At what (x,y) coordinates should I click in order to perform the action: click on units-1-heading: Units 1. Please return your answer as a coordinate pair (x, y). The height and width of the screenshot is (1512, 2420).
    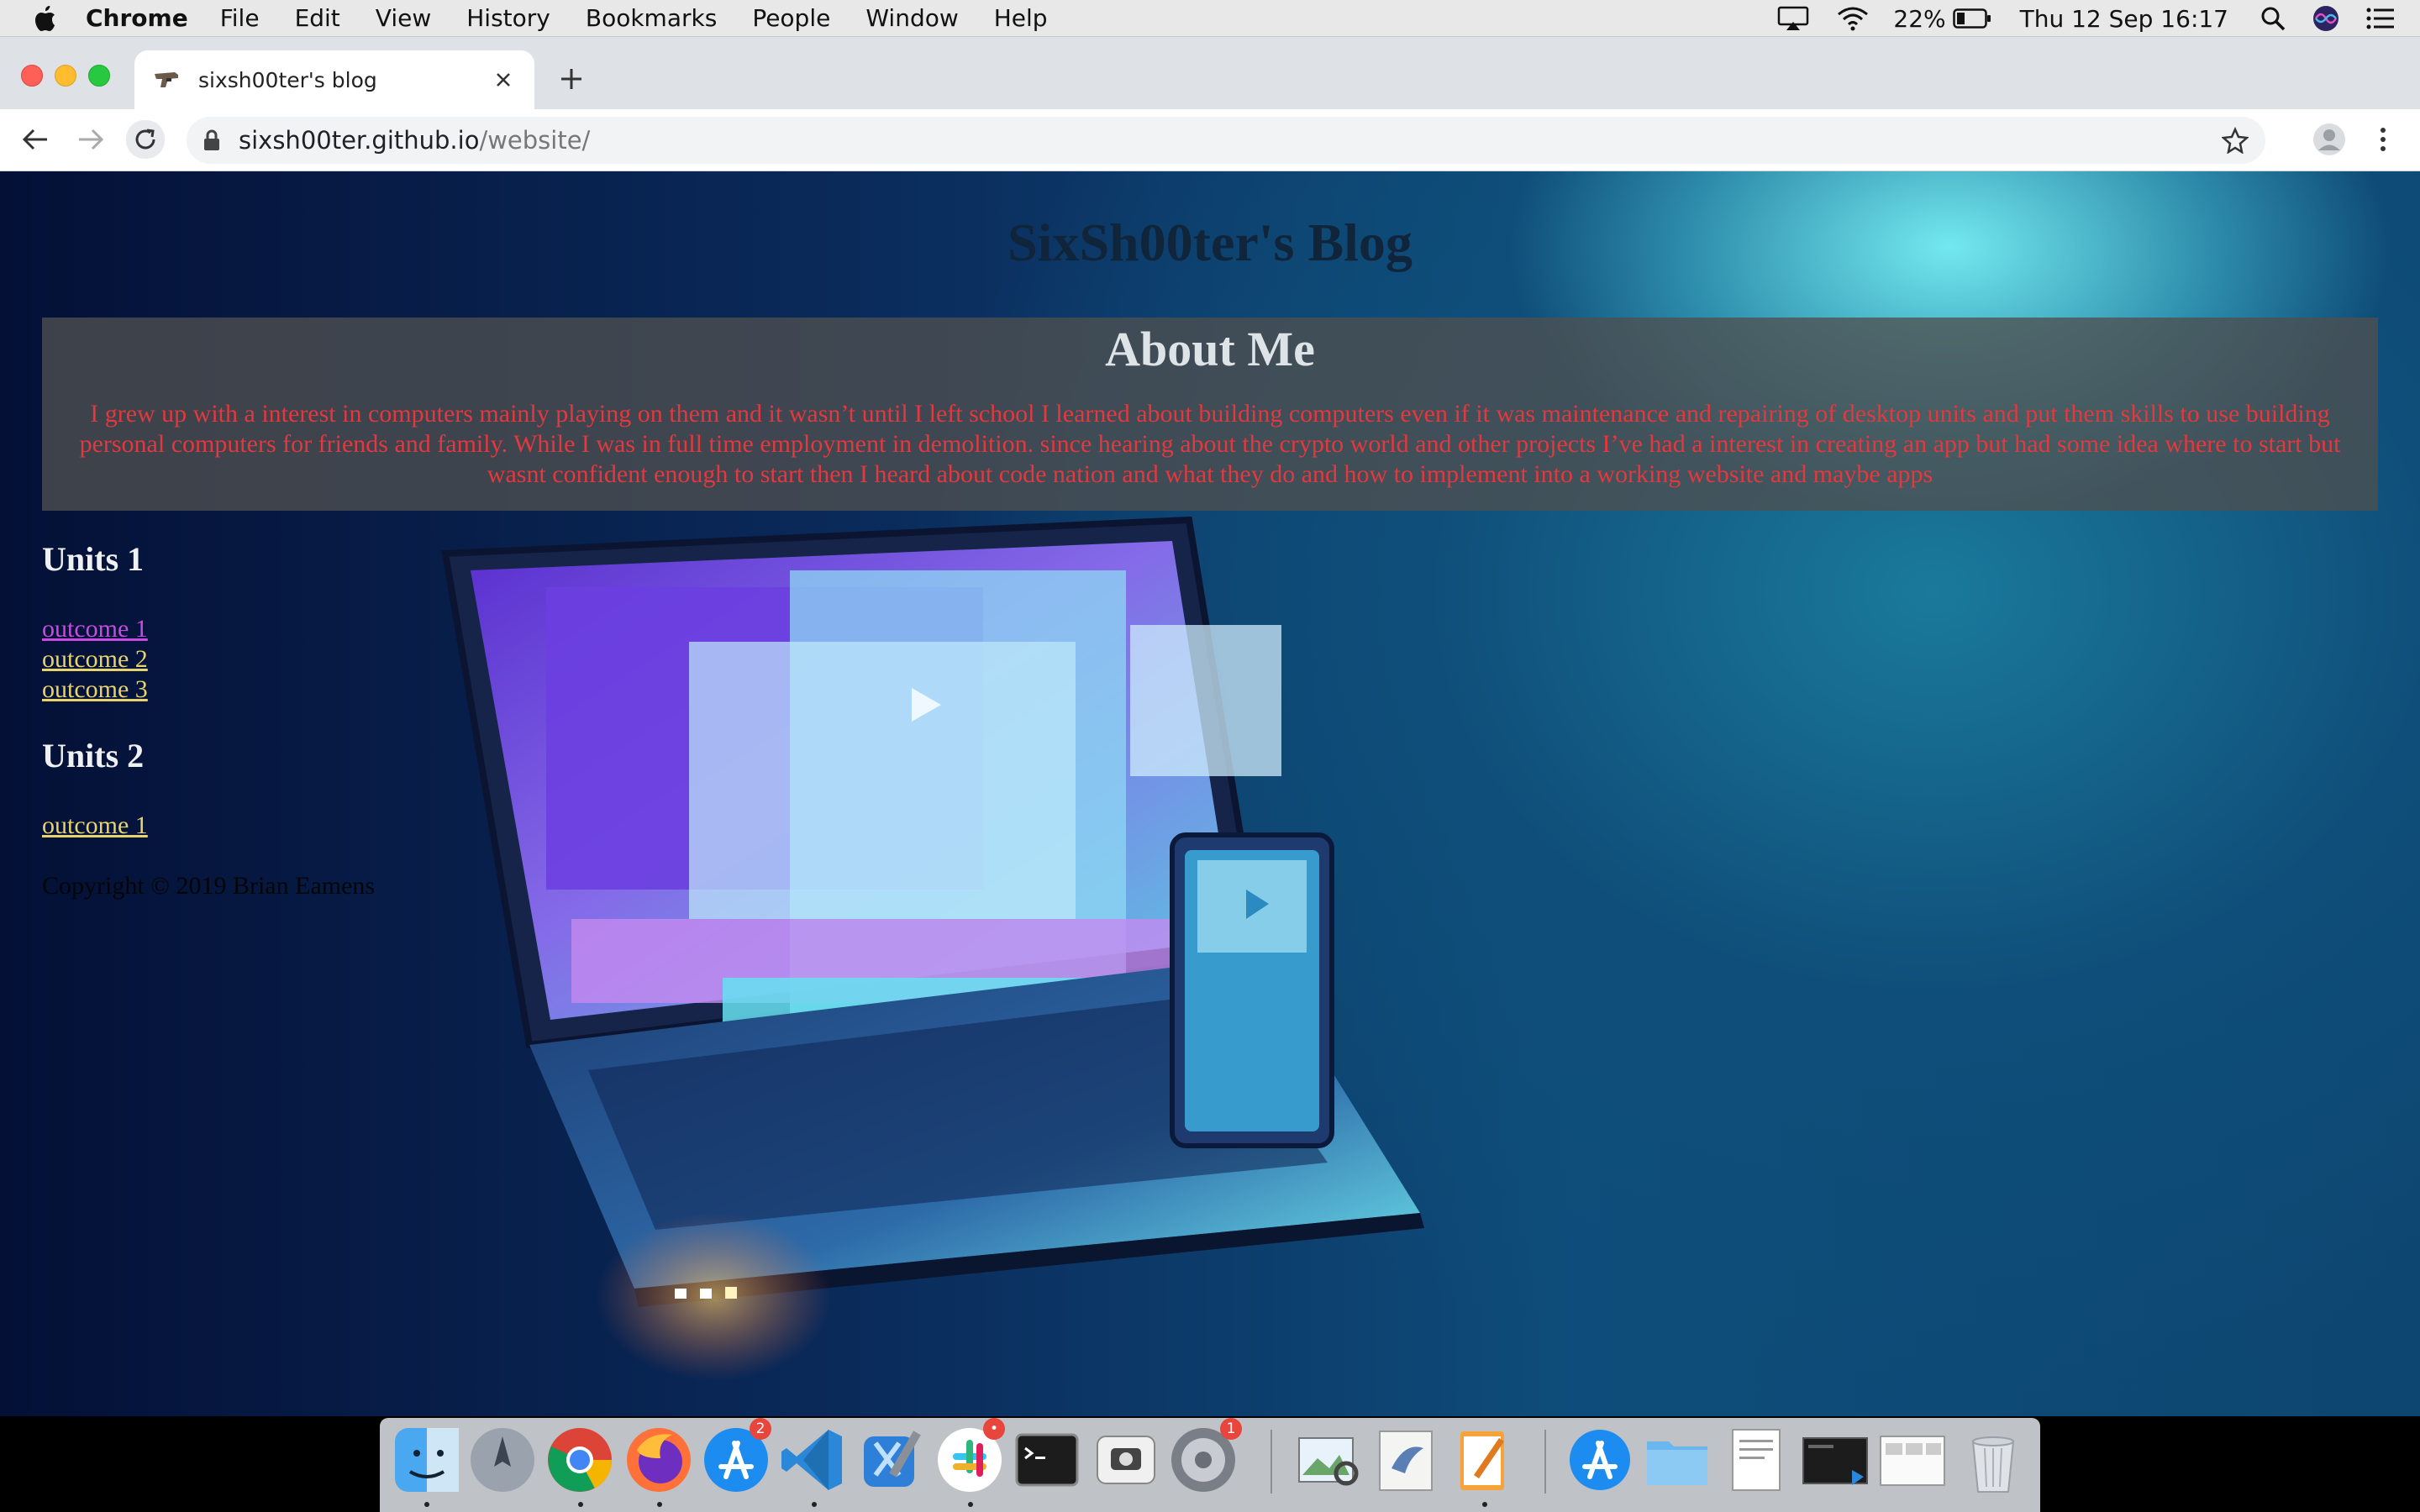
    Looking at the image, I should click on (94, 559).